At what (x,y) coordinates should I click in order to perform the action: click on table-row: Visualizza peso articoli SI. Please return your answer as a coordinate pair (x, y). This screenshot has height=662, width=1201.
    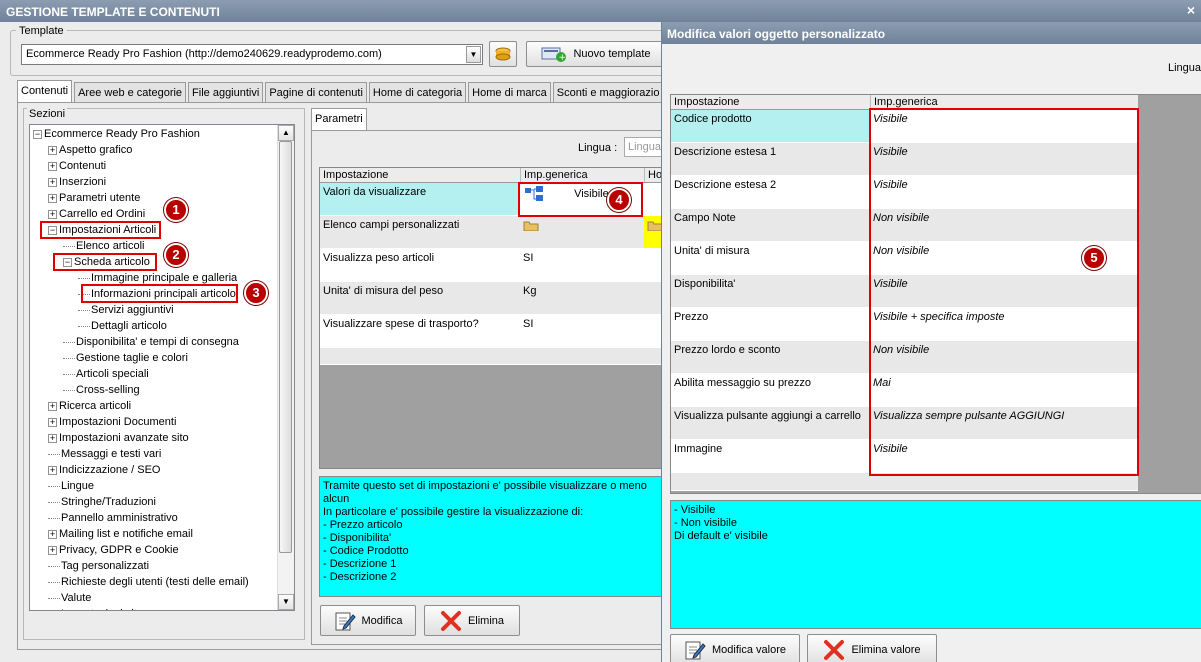
    Looking at the image, I should click on (492, 265).